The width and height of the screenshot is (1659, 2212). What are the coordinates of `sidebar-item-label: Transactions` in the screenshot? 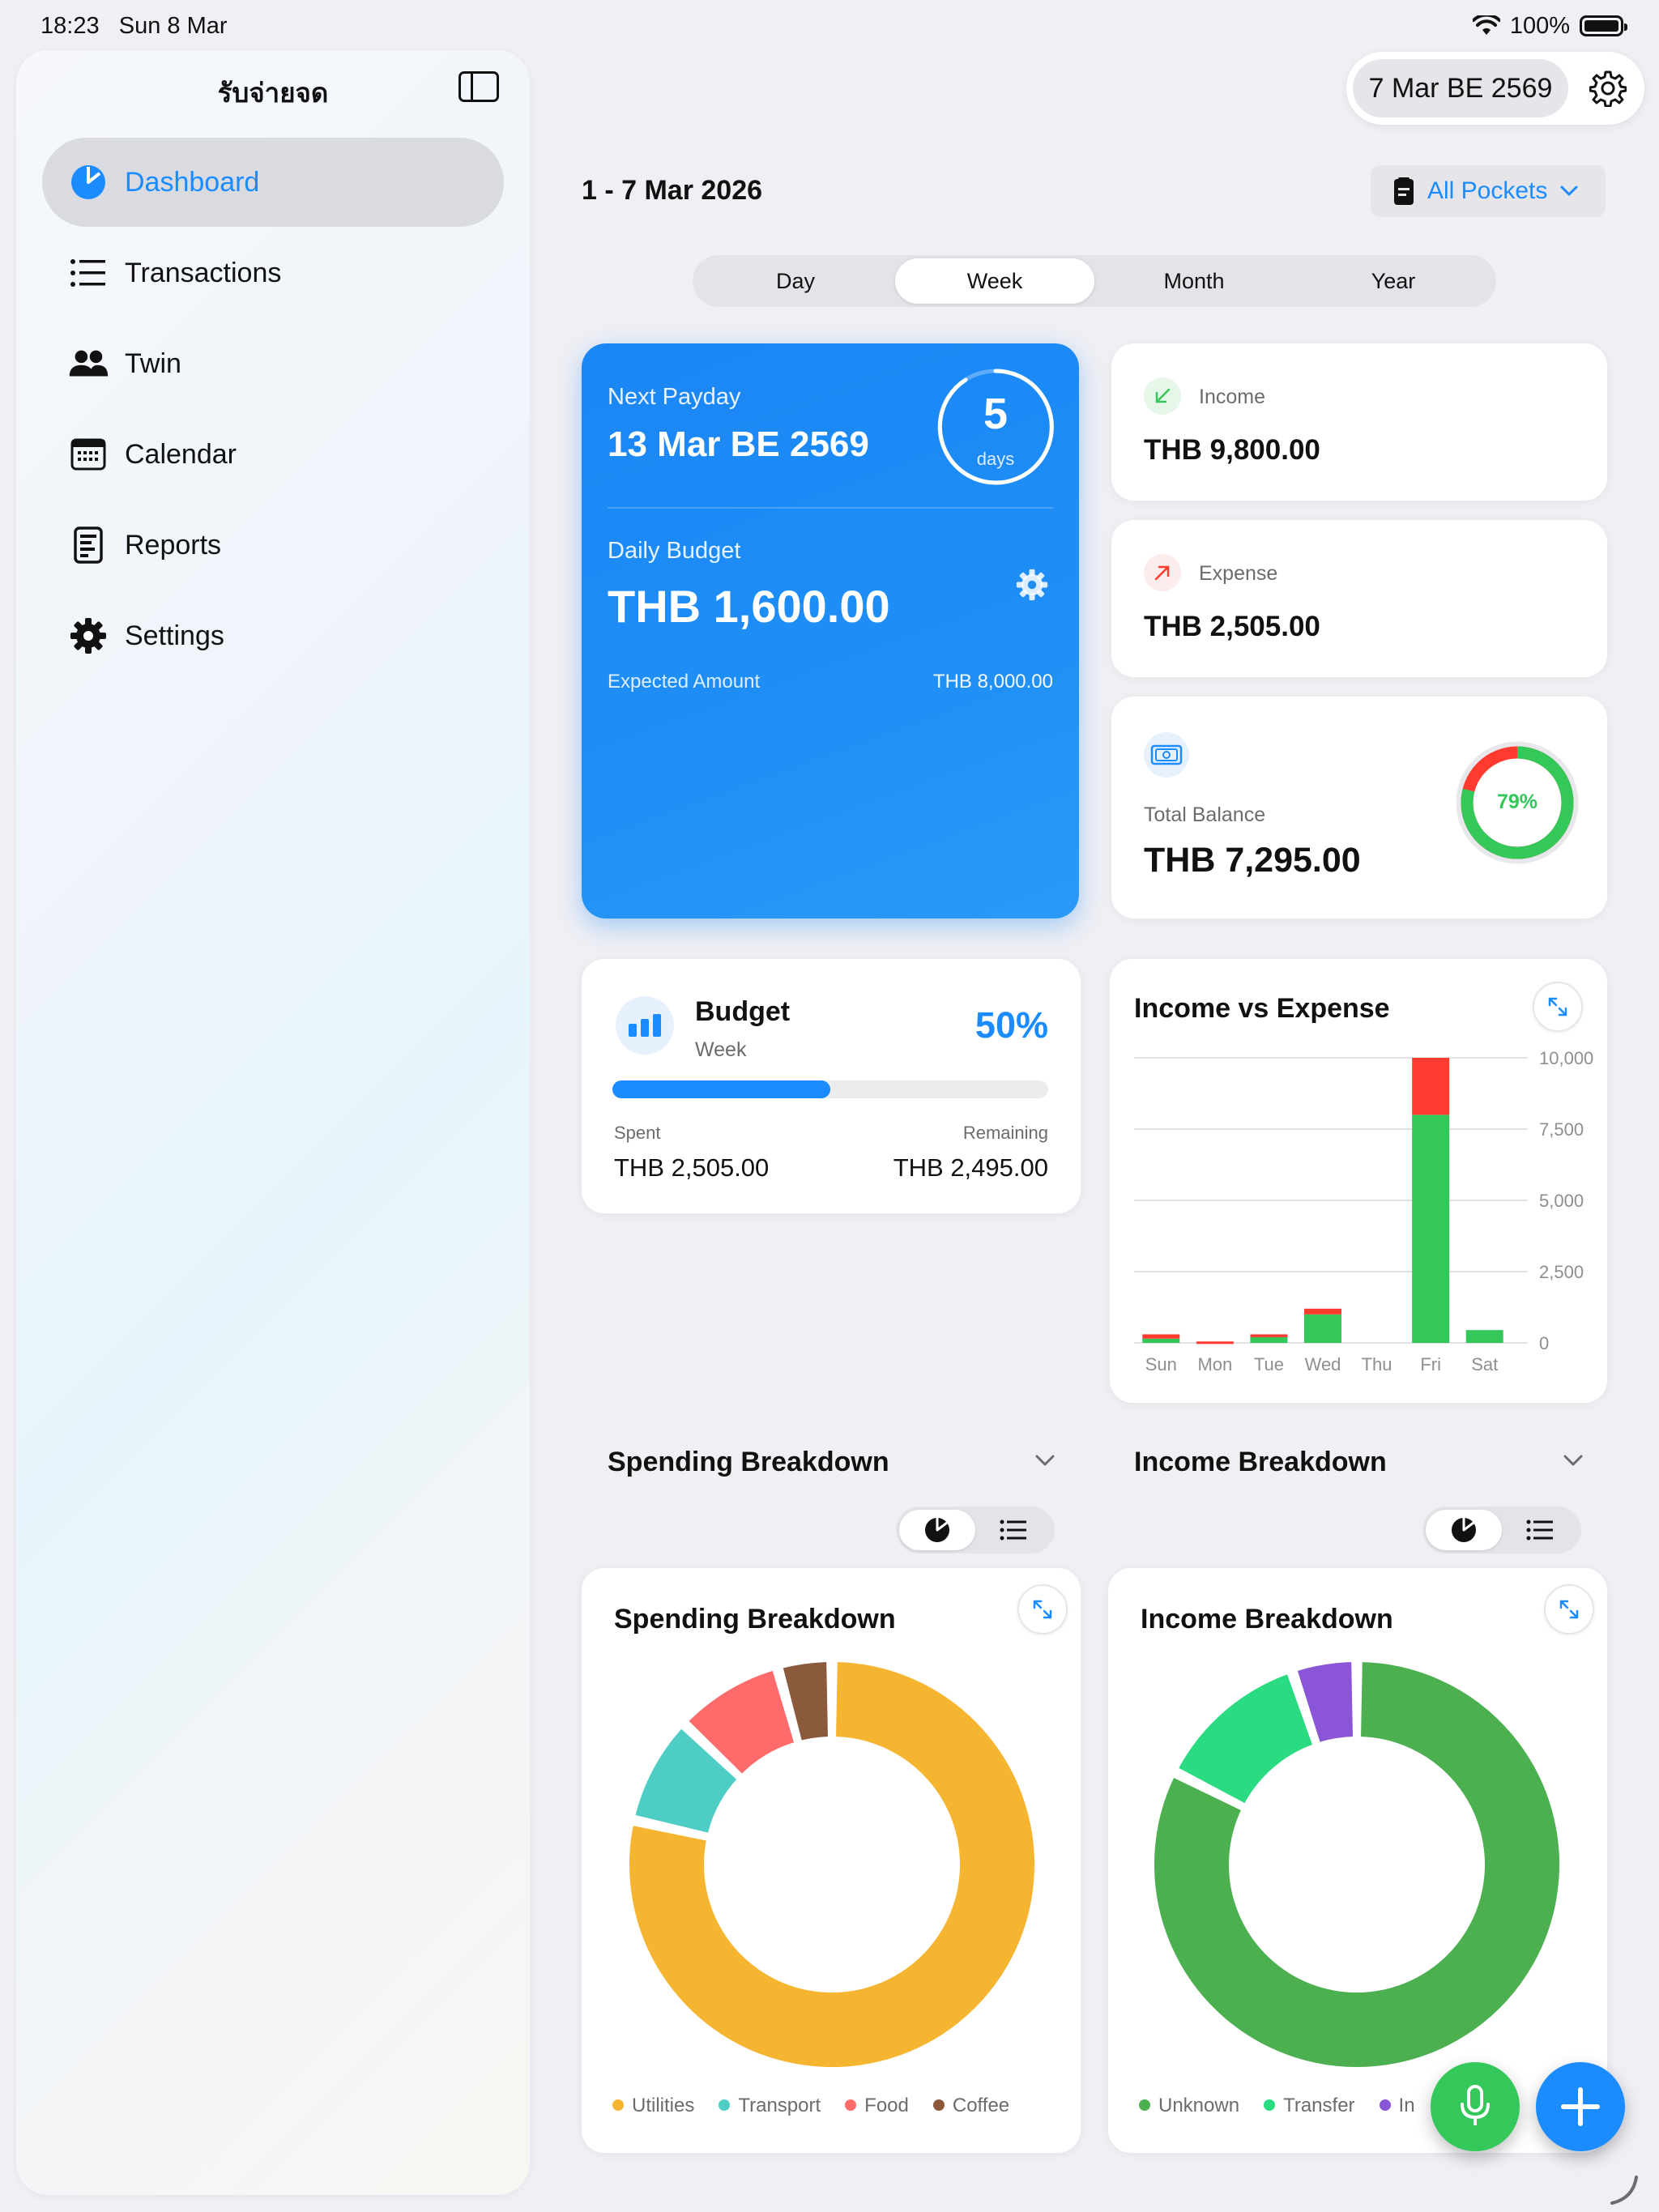 It's located at (203, 272).